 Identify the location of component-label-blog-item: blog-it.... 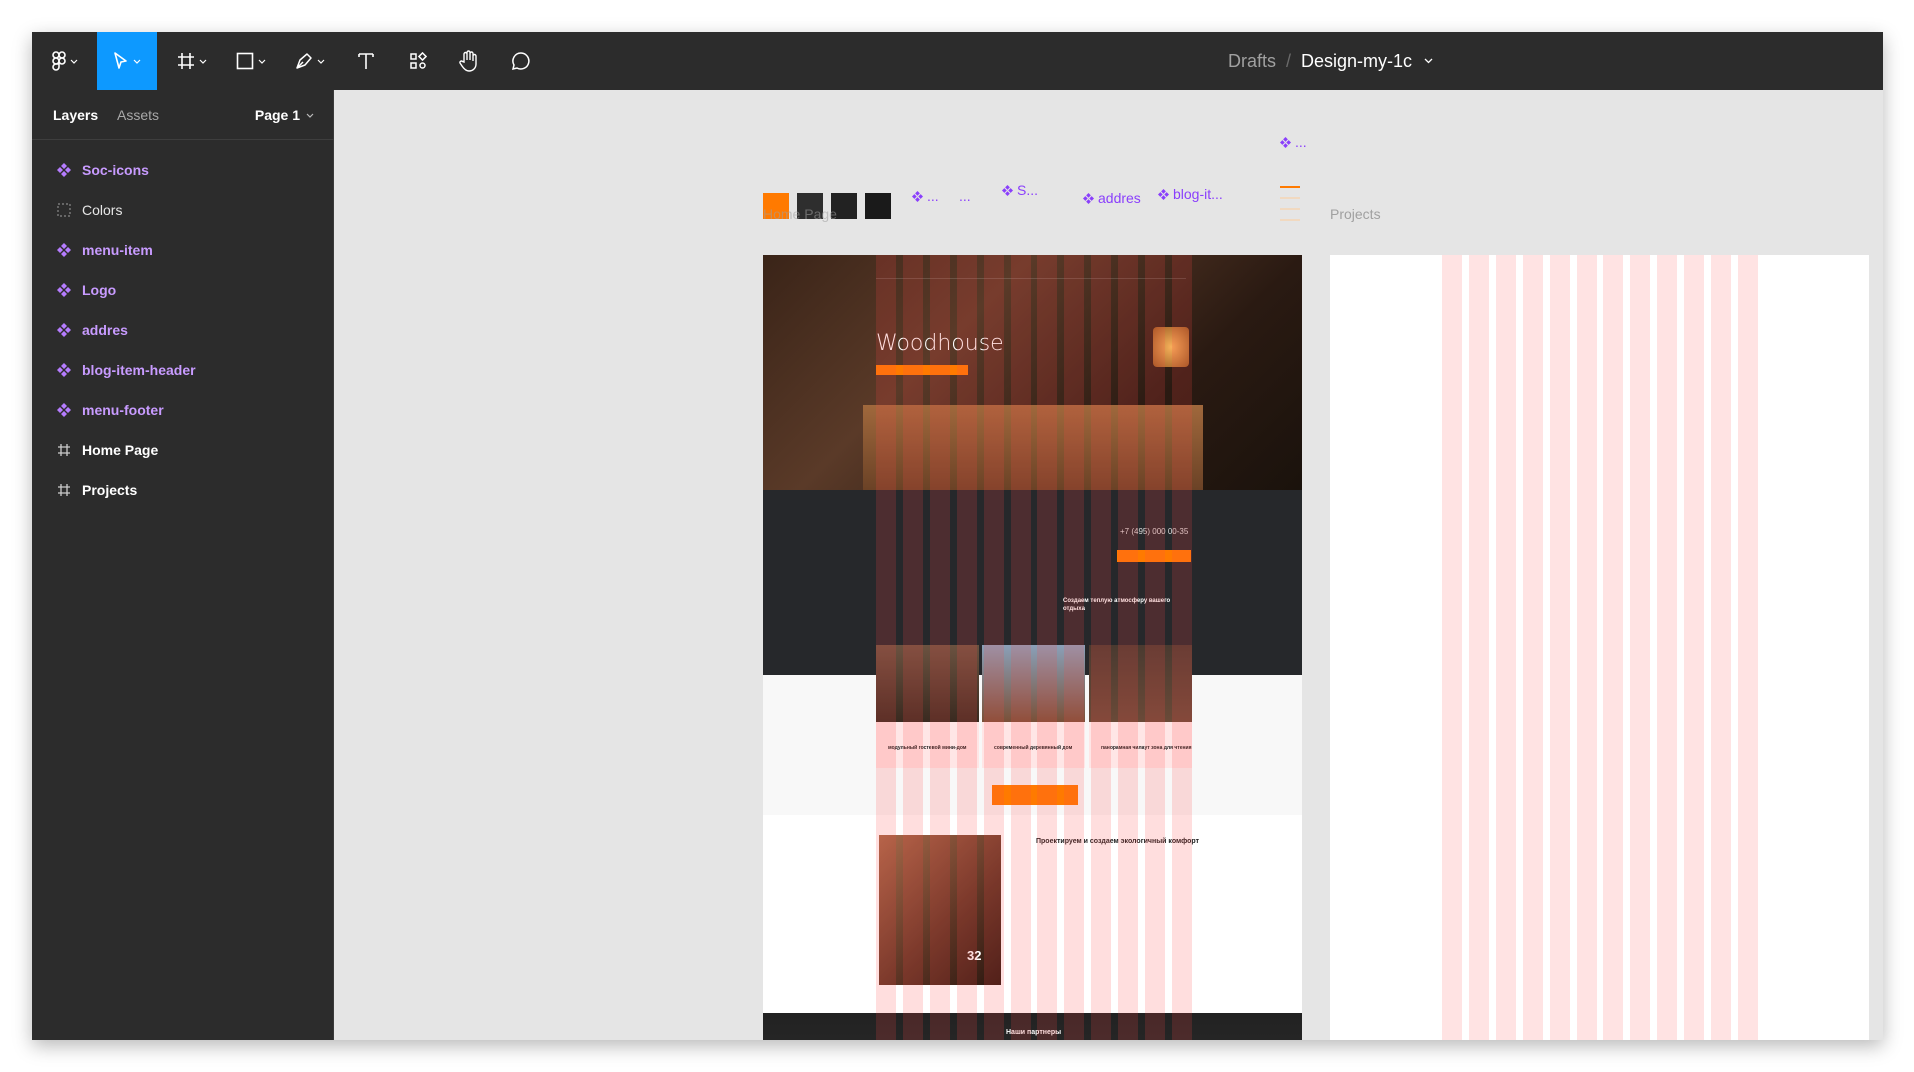
(1190, 194).